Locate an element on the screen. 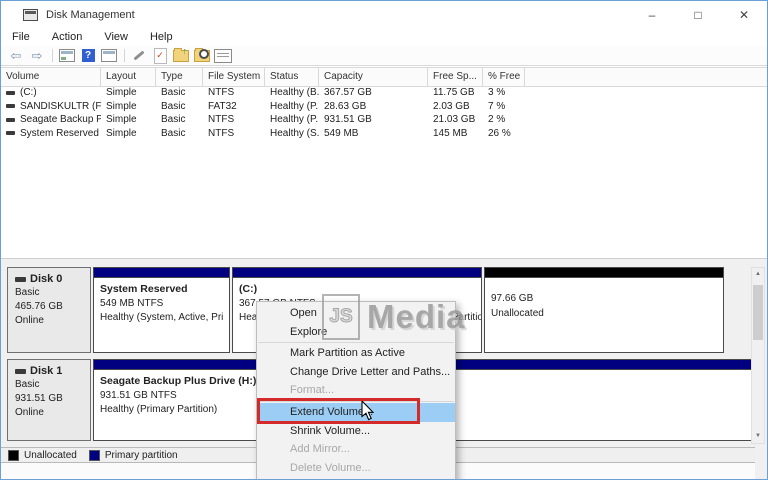 The height and width of the screenshot is (480, 768). minimize-button: – is located at coordinates (652, 15).